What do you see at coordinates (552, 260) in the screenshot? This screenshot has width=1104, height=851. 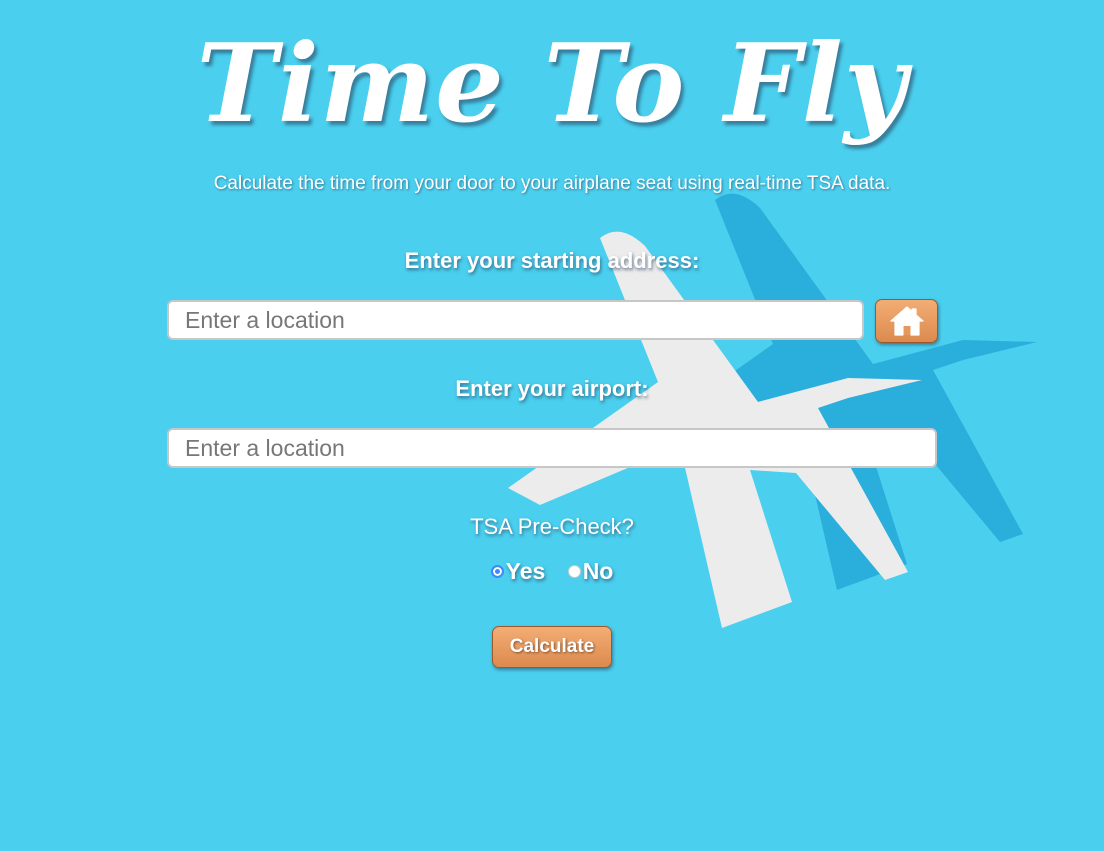 I see `starting-address-label: Enter your starting address:` at bounding box center [552, 260].